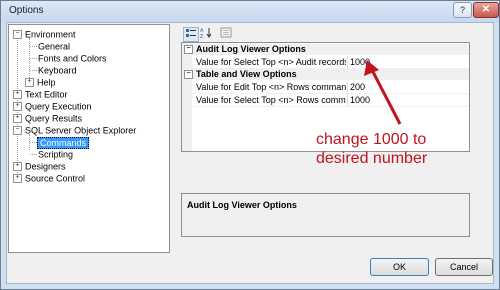 Image resolution: width=500 pixels, height=290 pixels. Describe the element at coordinates (63, 142) in the screenshot. I see `tree-item-commands: Commands` at that location.